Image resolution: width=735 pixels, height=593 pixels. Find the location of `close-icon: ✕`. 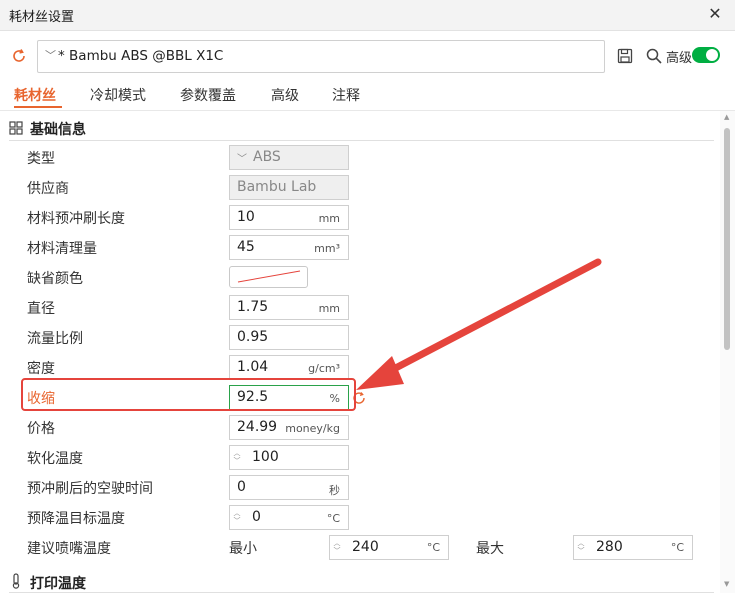

close-icon: ✕ is located at coordinates (715, 14).